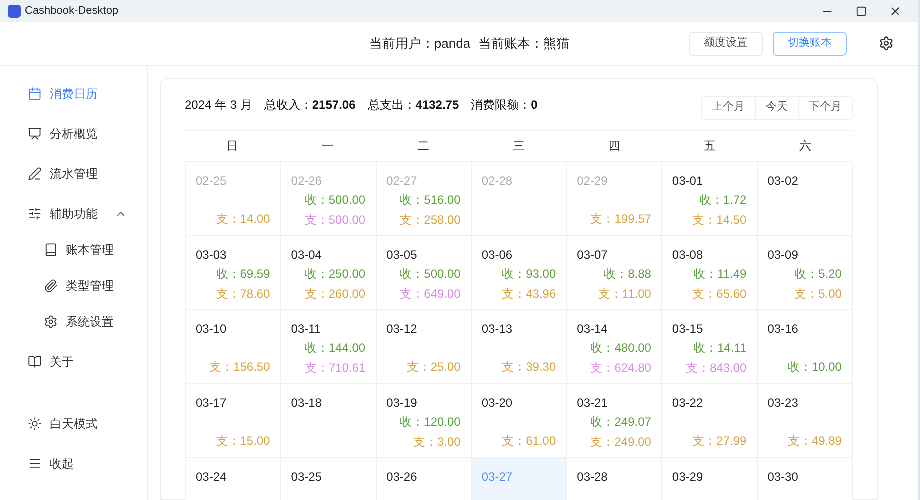  I want to click on expense-amount: 支：156.50, so click(240, 367).